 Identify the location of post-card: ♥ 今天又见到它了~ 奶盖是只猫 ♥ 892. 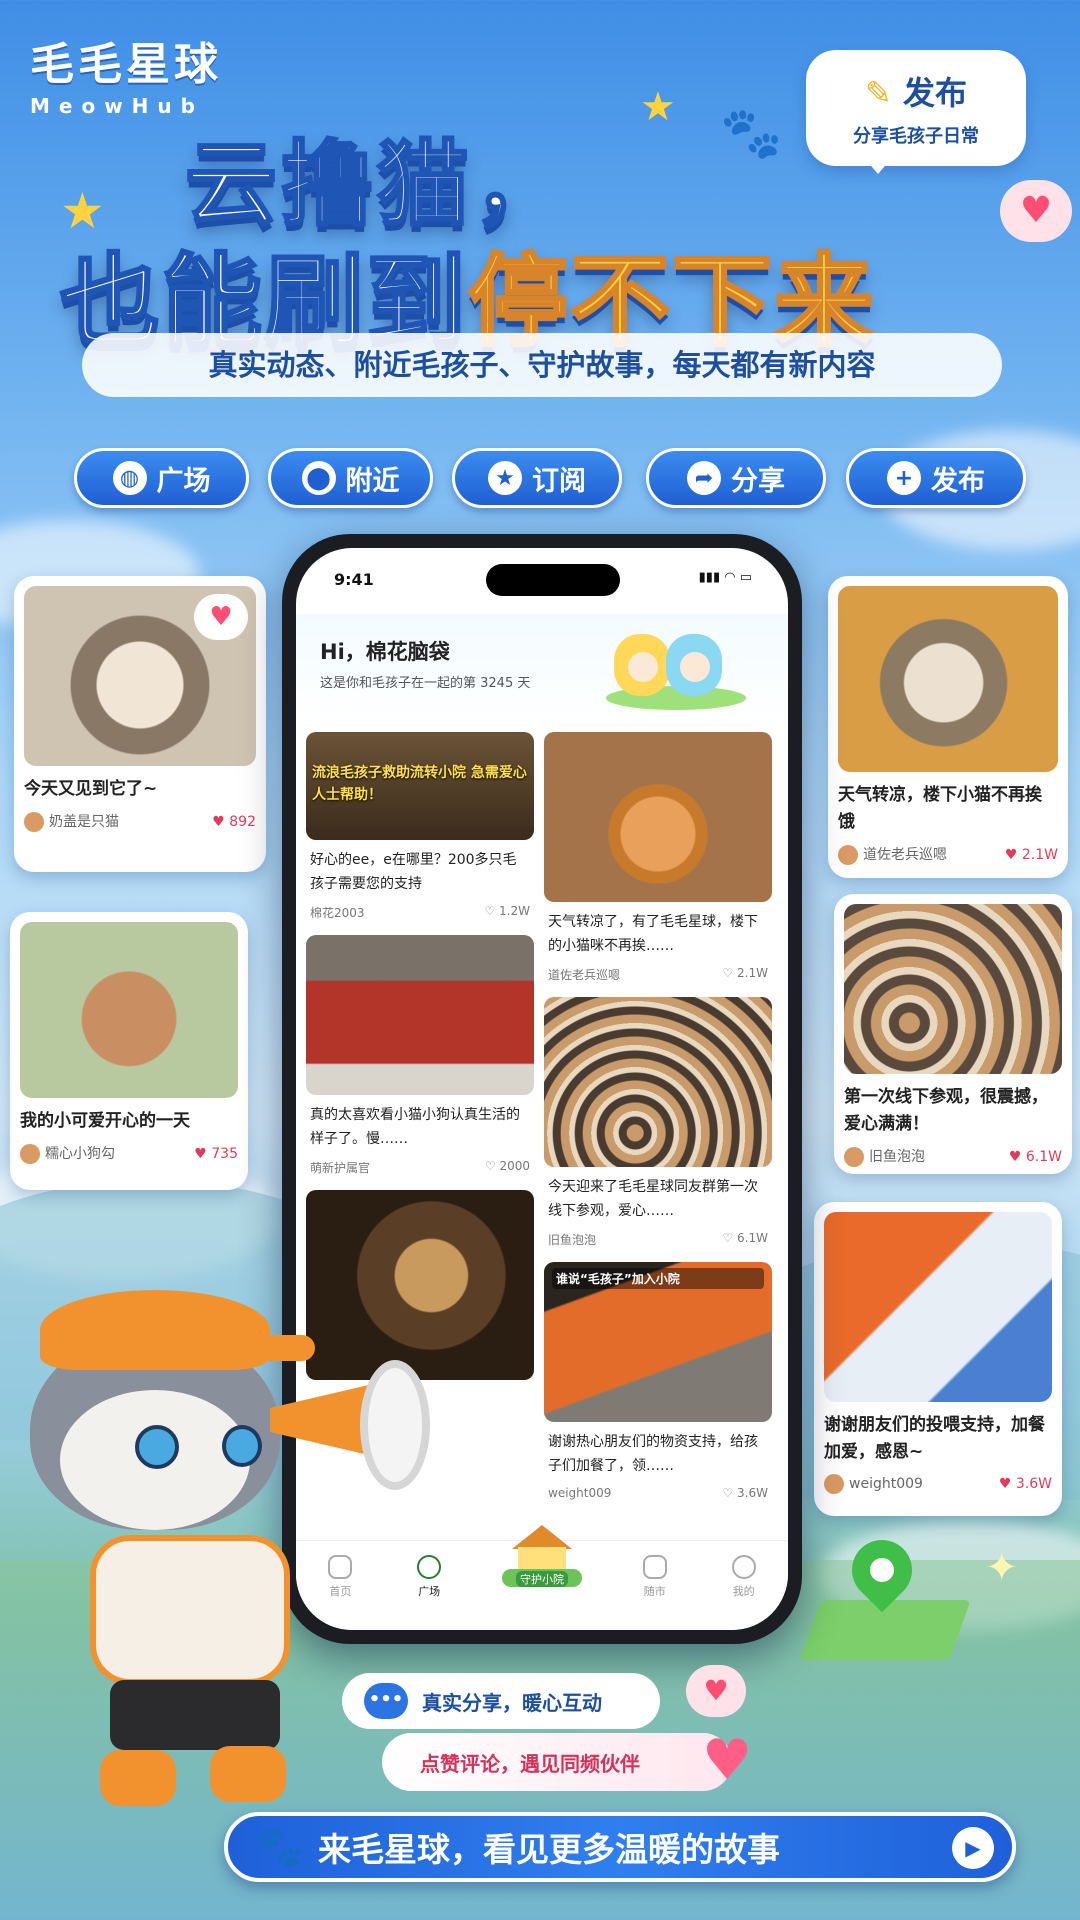
(140, 724).